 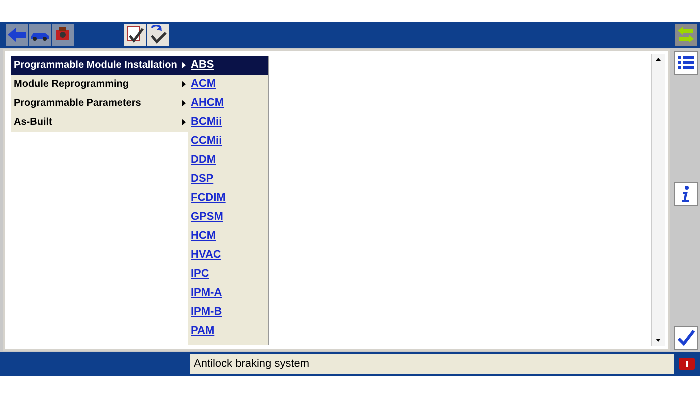 What do you see at coordinates (228, 312) in the screenshot?
I see `submenu-link: IPM-B` at bounding box center [228, 312].